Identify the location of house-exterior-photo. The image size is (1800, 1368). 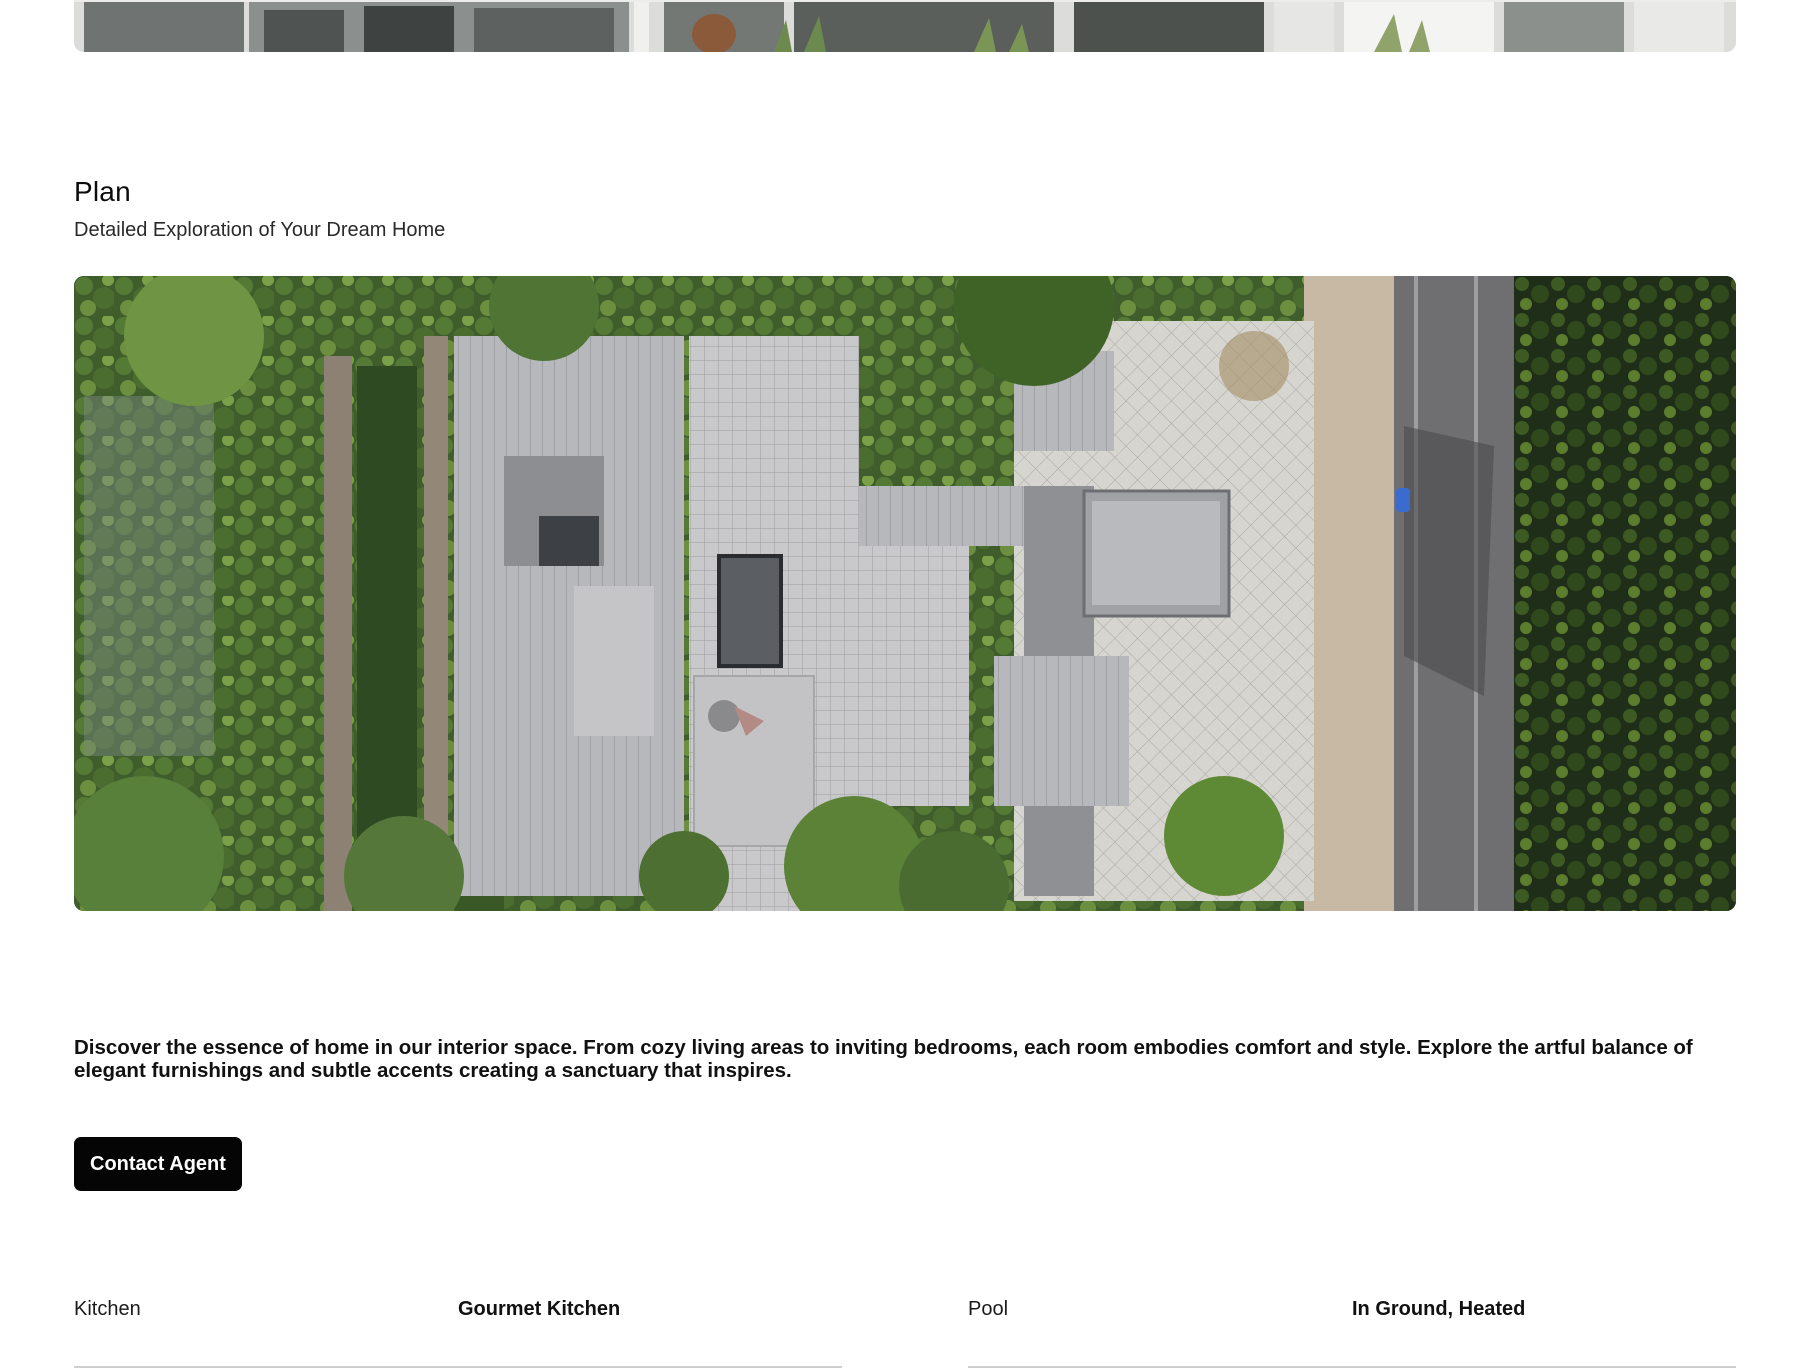
(905, 26).